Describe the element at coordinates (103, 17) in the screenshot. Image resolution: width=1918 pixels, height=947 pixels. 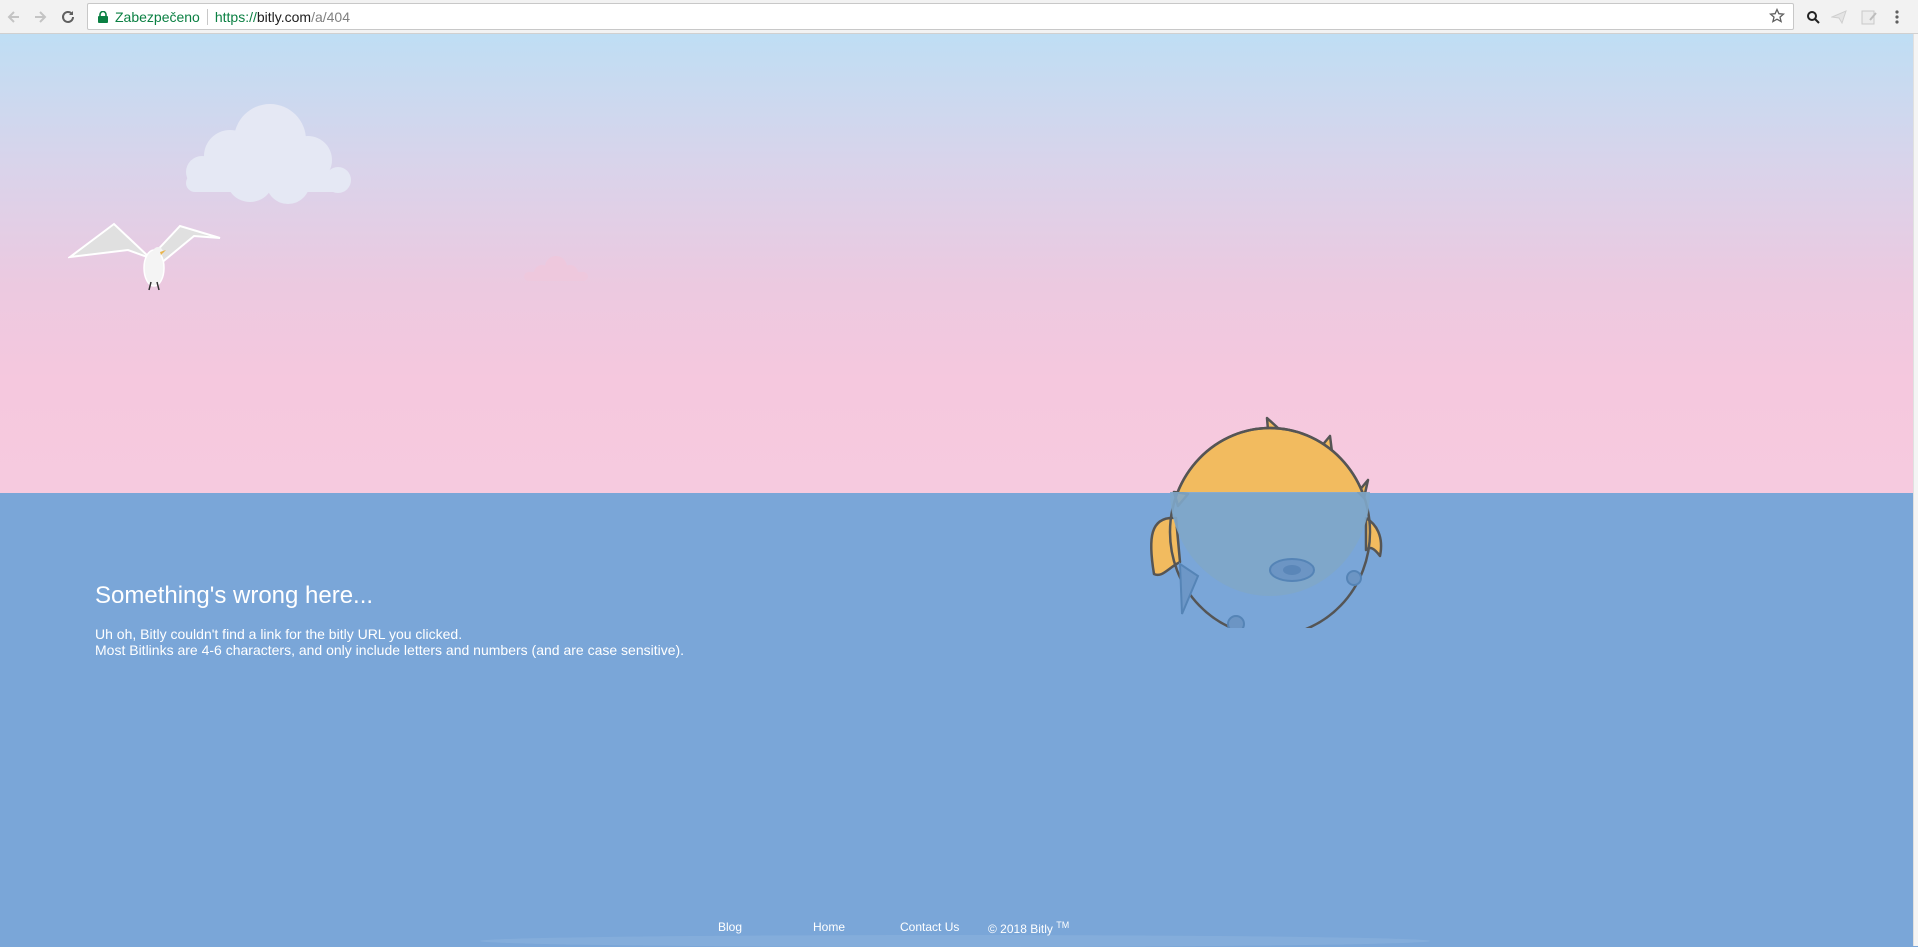
I see `lock-icon` at that location.